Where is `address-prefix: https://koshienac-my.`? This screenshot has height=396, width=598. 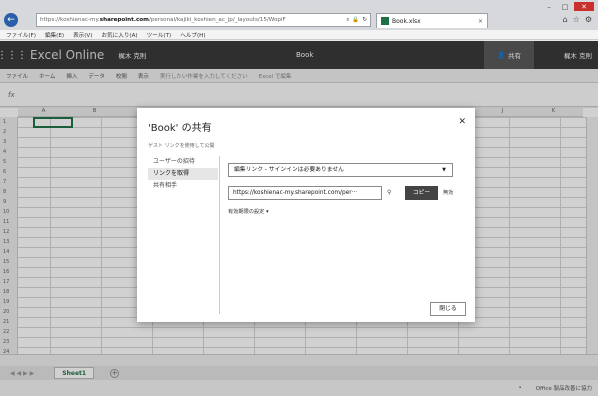
address-prefix: https://koshienac-my. is located at coordinates (70, 20).